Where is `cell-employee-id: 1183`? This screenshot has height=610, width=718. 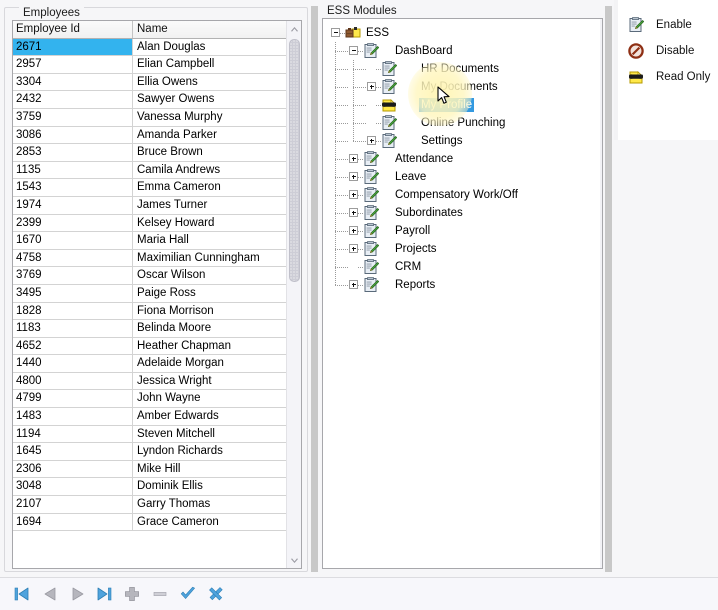
cell-employee-id: 1183 is located at coordinates (73, 328).